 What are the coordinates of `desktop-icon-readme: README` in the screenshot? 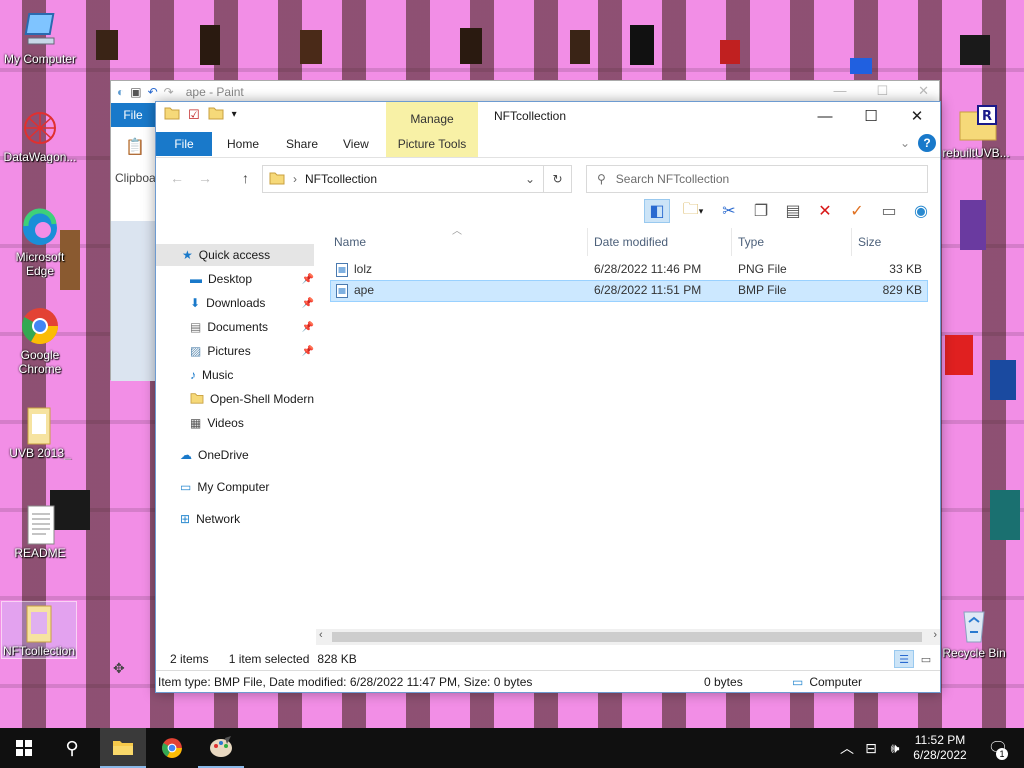 It's located at (40, 532).